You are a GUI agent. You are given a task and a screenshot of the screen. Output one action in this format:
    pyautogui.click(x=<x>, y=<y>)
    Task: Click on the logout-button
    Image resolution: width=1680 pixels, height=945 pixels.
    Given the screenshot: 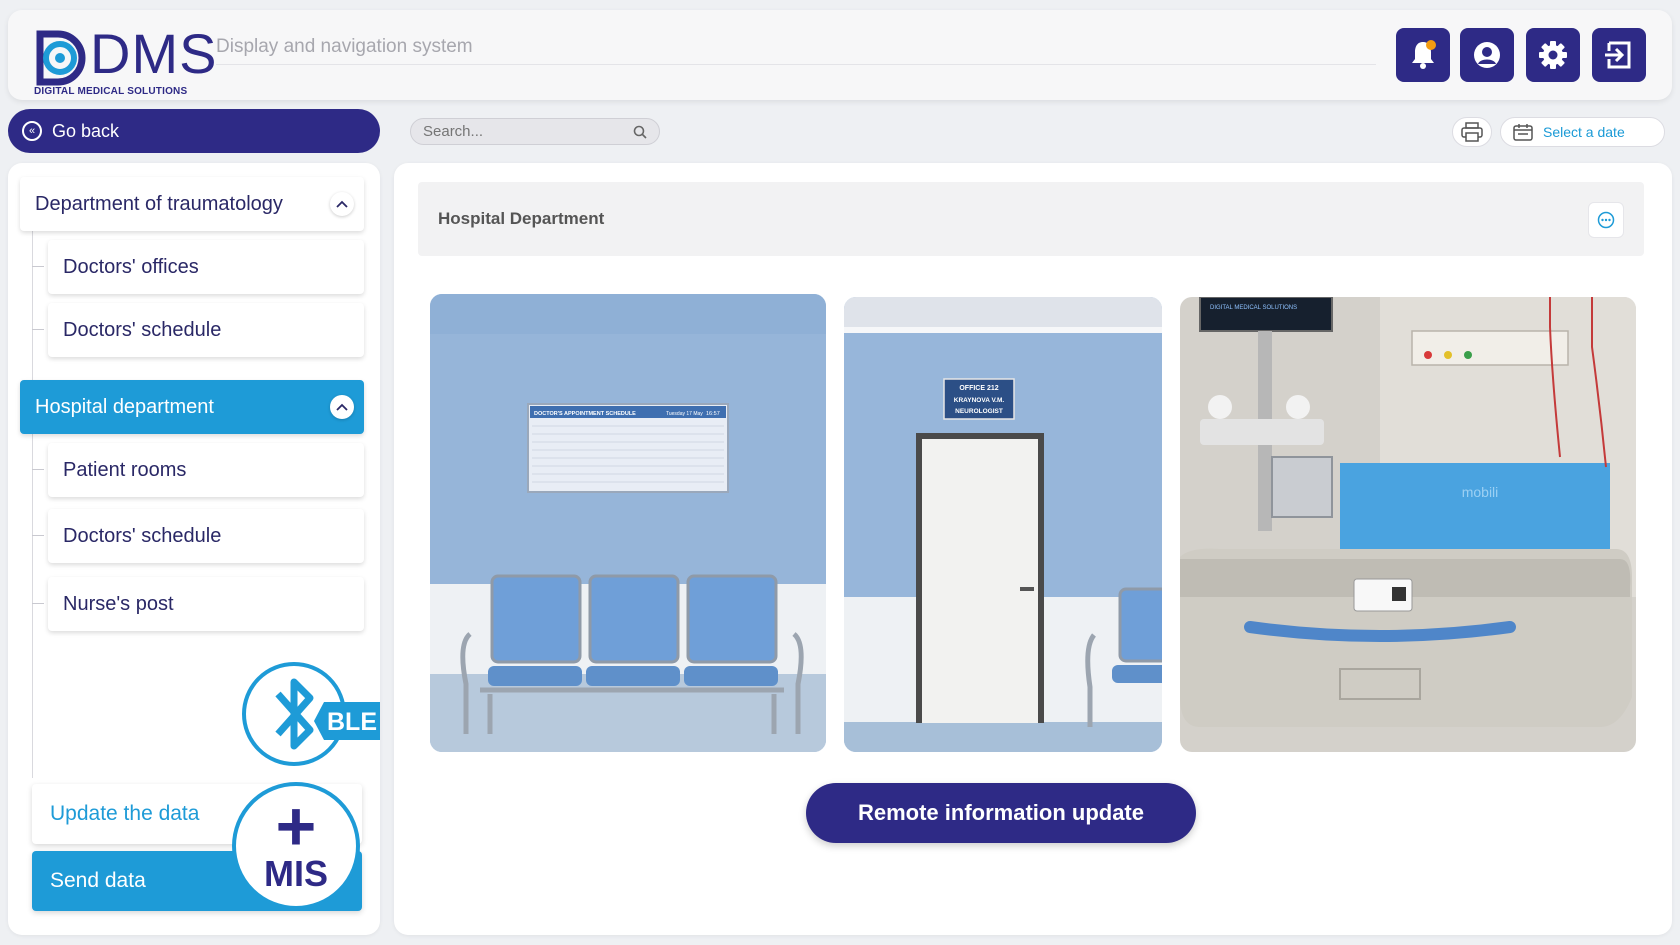 What is the action you would take?
    pyautogui.click(x=1619, y=55)
    